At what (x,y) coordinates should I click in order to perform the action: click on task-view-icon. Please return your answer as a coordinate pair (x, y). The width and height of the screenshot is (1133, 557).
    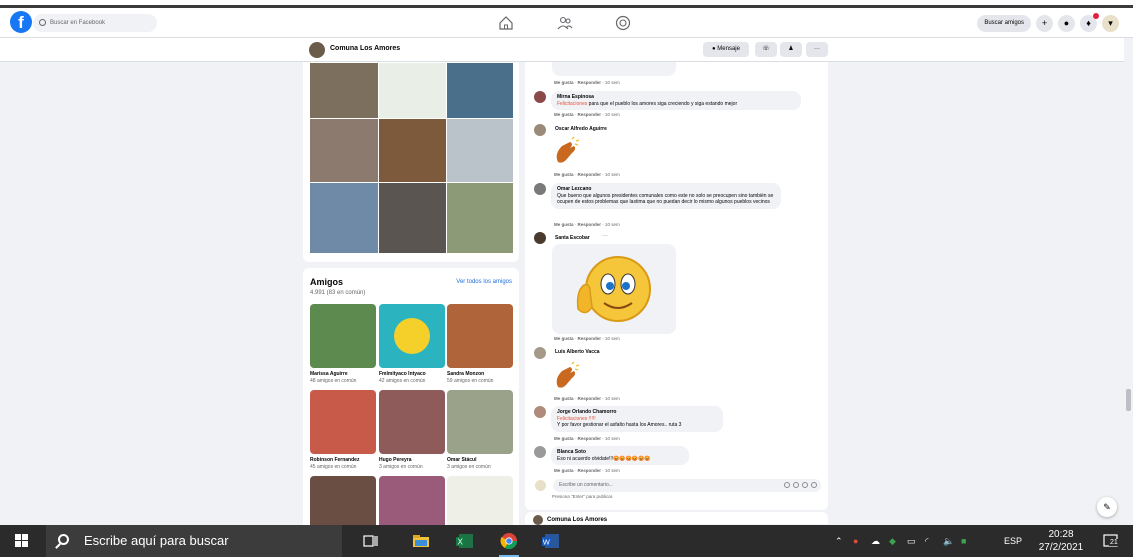
    Looking at the image, I should click on (371, 541).